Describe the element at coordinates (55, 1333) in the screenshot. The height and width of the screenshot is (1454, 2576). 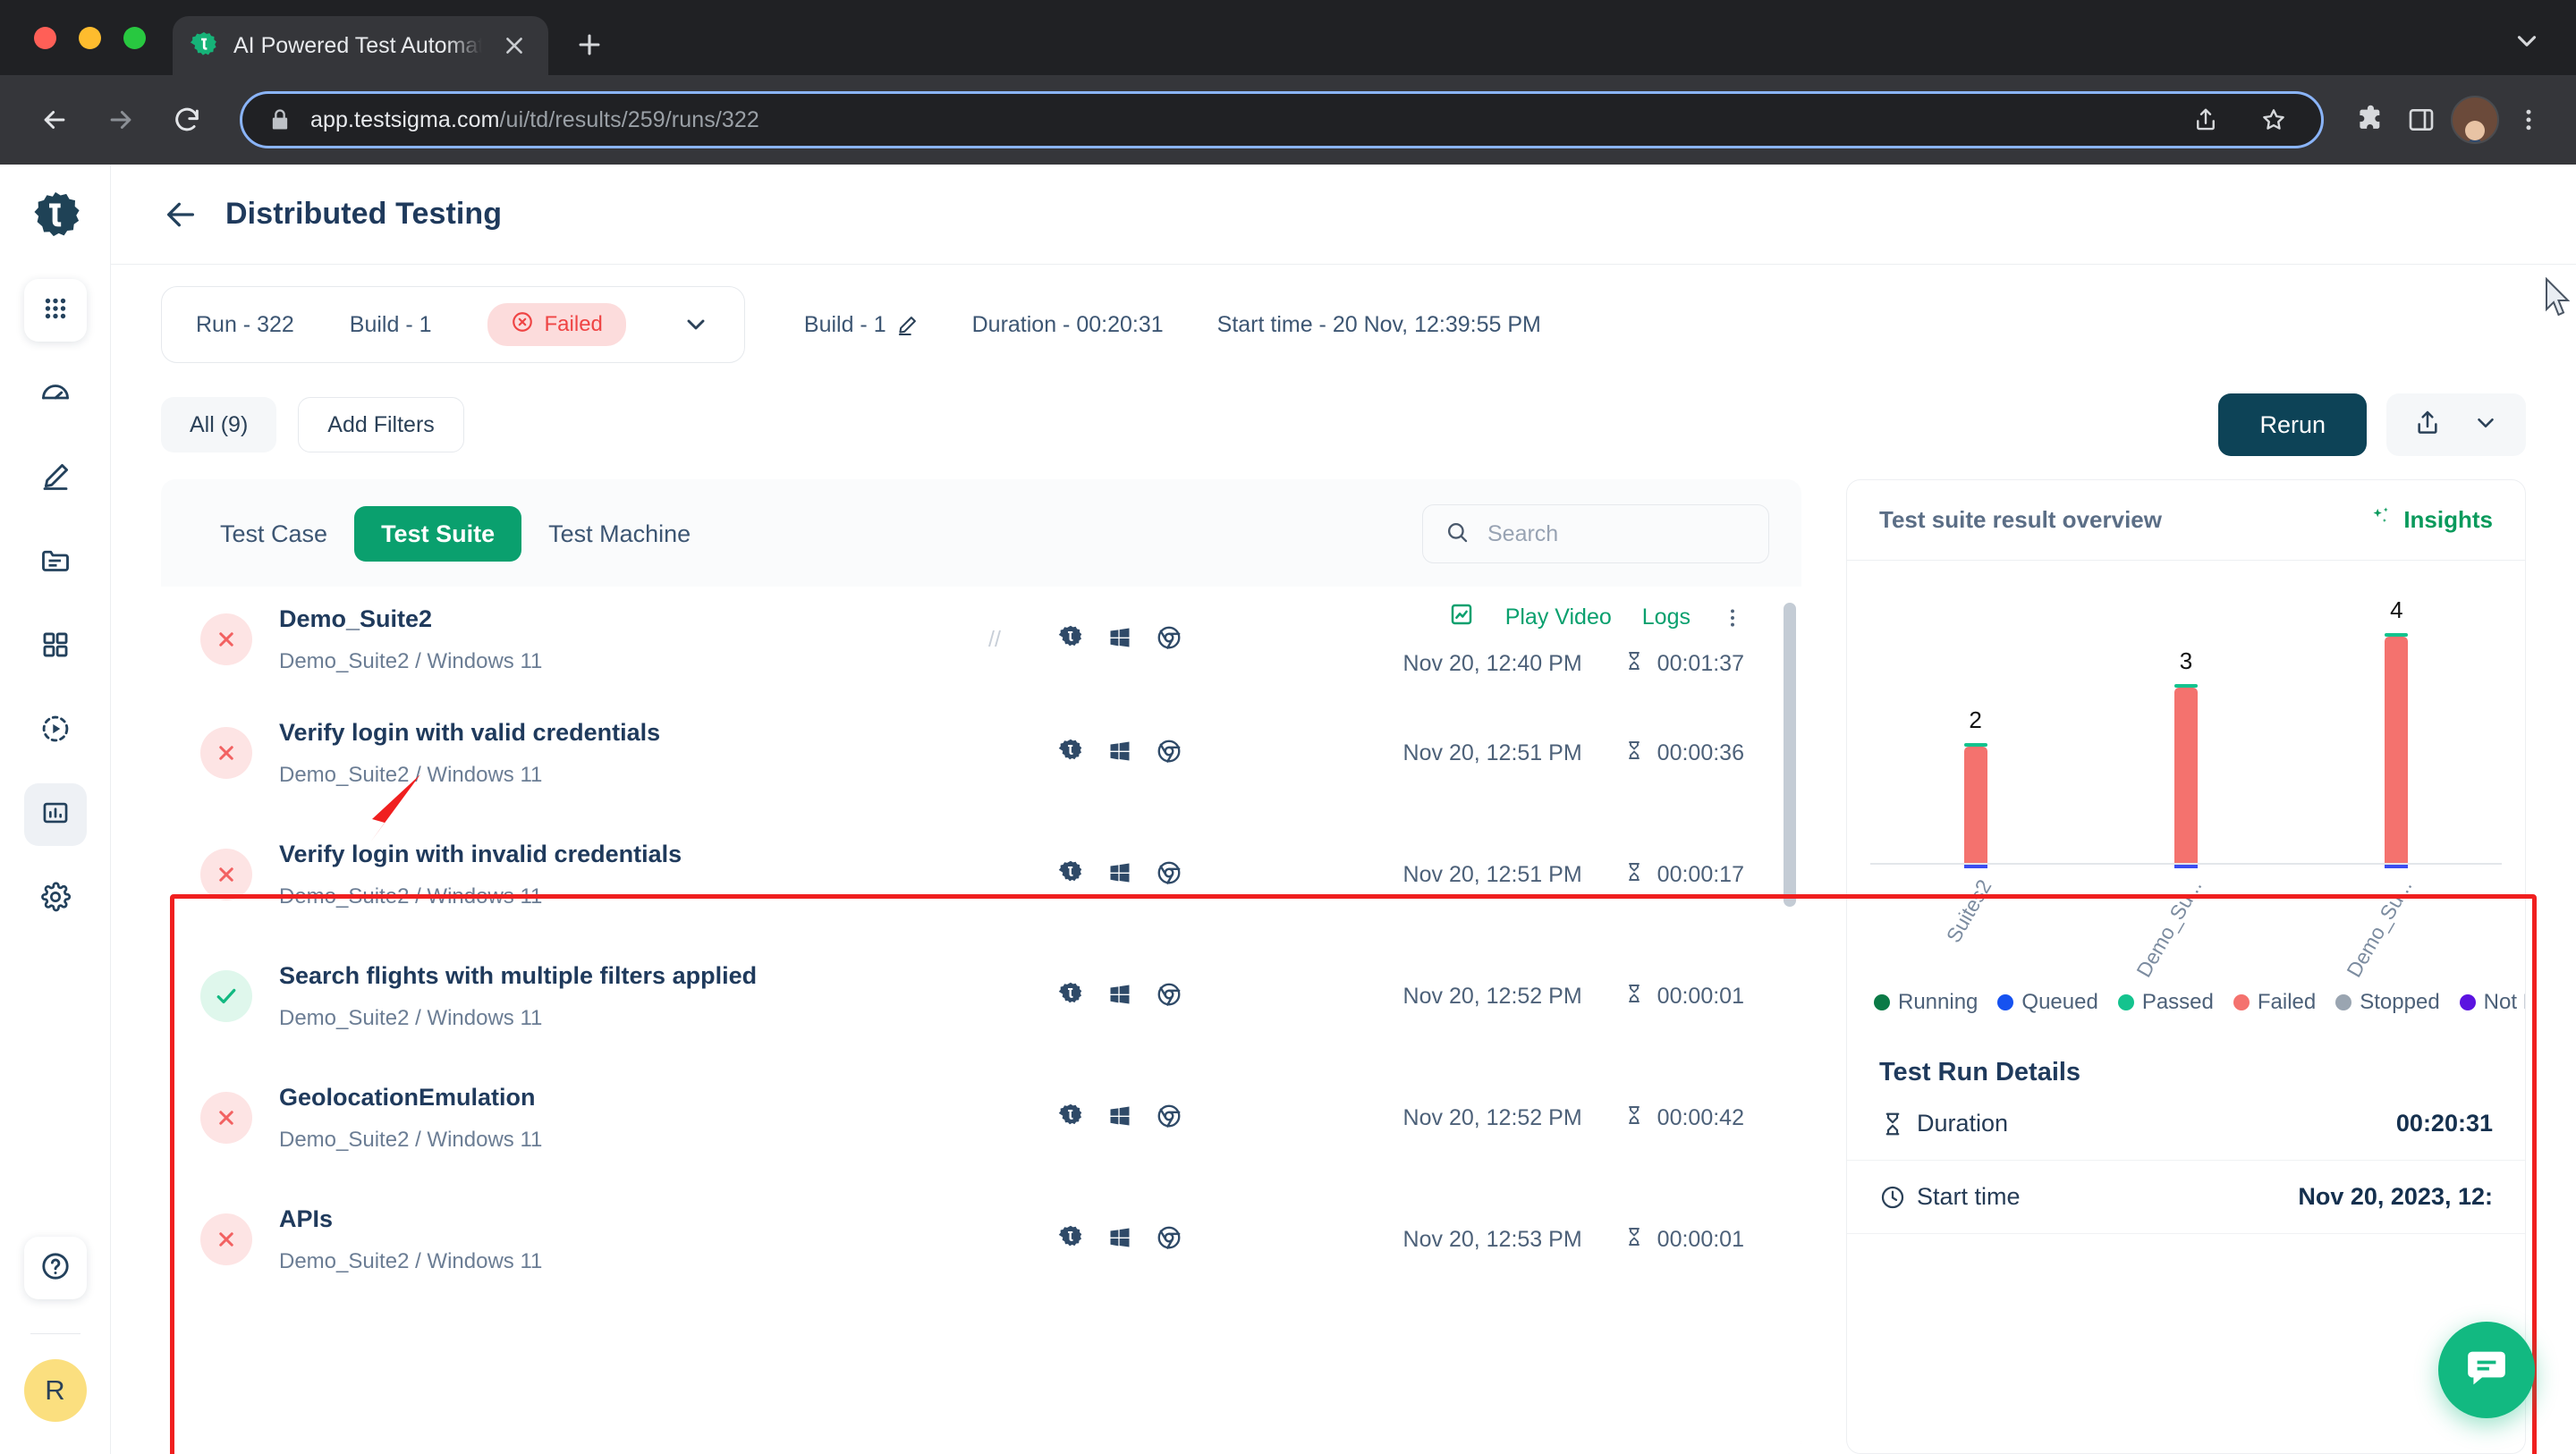
I see `sidebar-divider` at that location.